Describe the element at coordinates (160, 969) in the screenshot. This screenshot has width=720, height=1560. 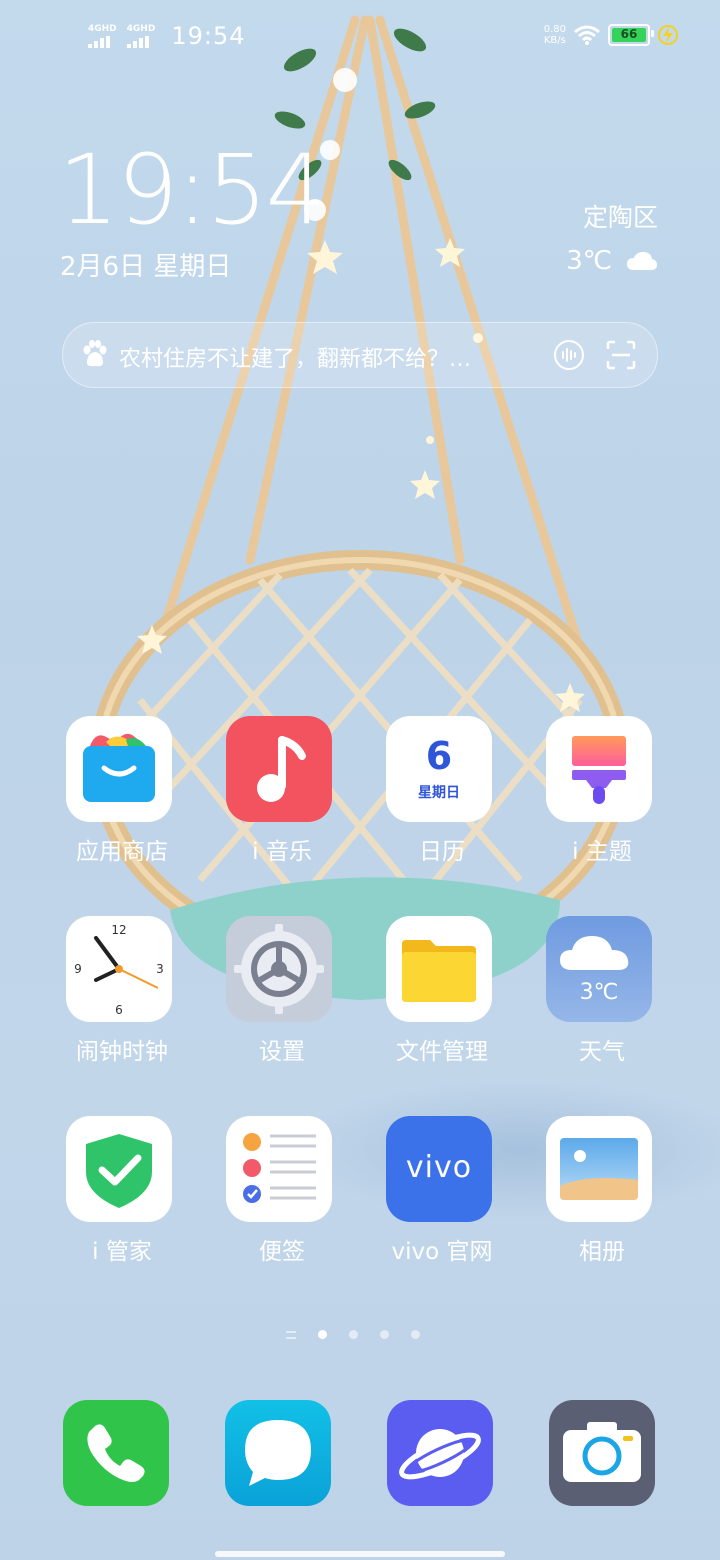
I see `svg-text: 3` at that location.